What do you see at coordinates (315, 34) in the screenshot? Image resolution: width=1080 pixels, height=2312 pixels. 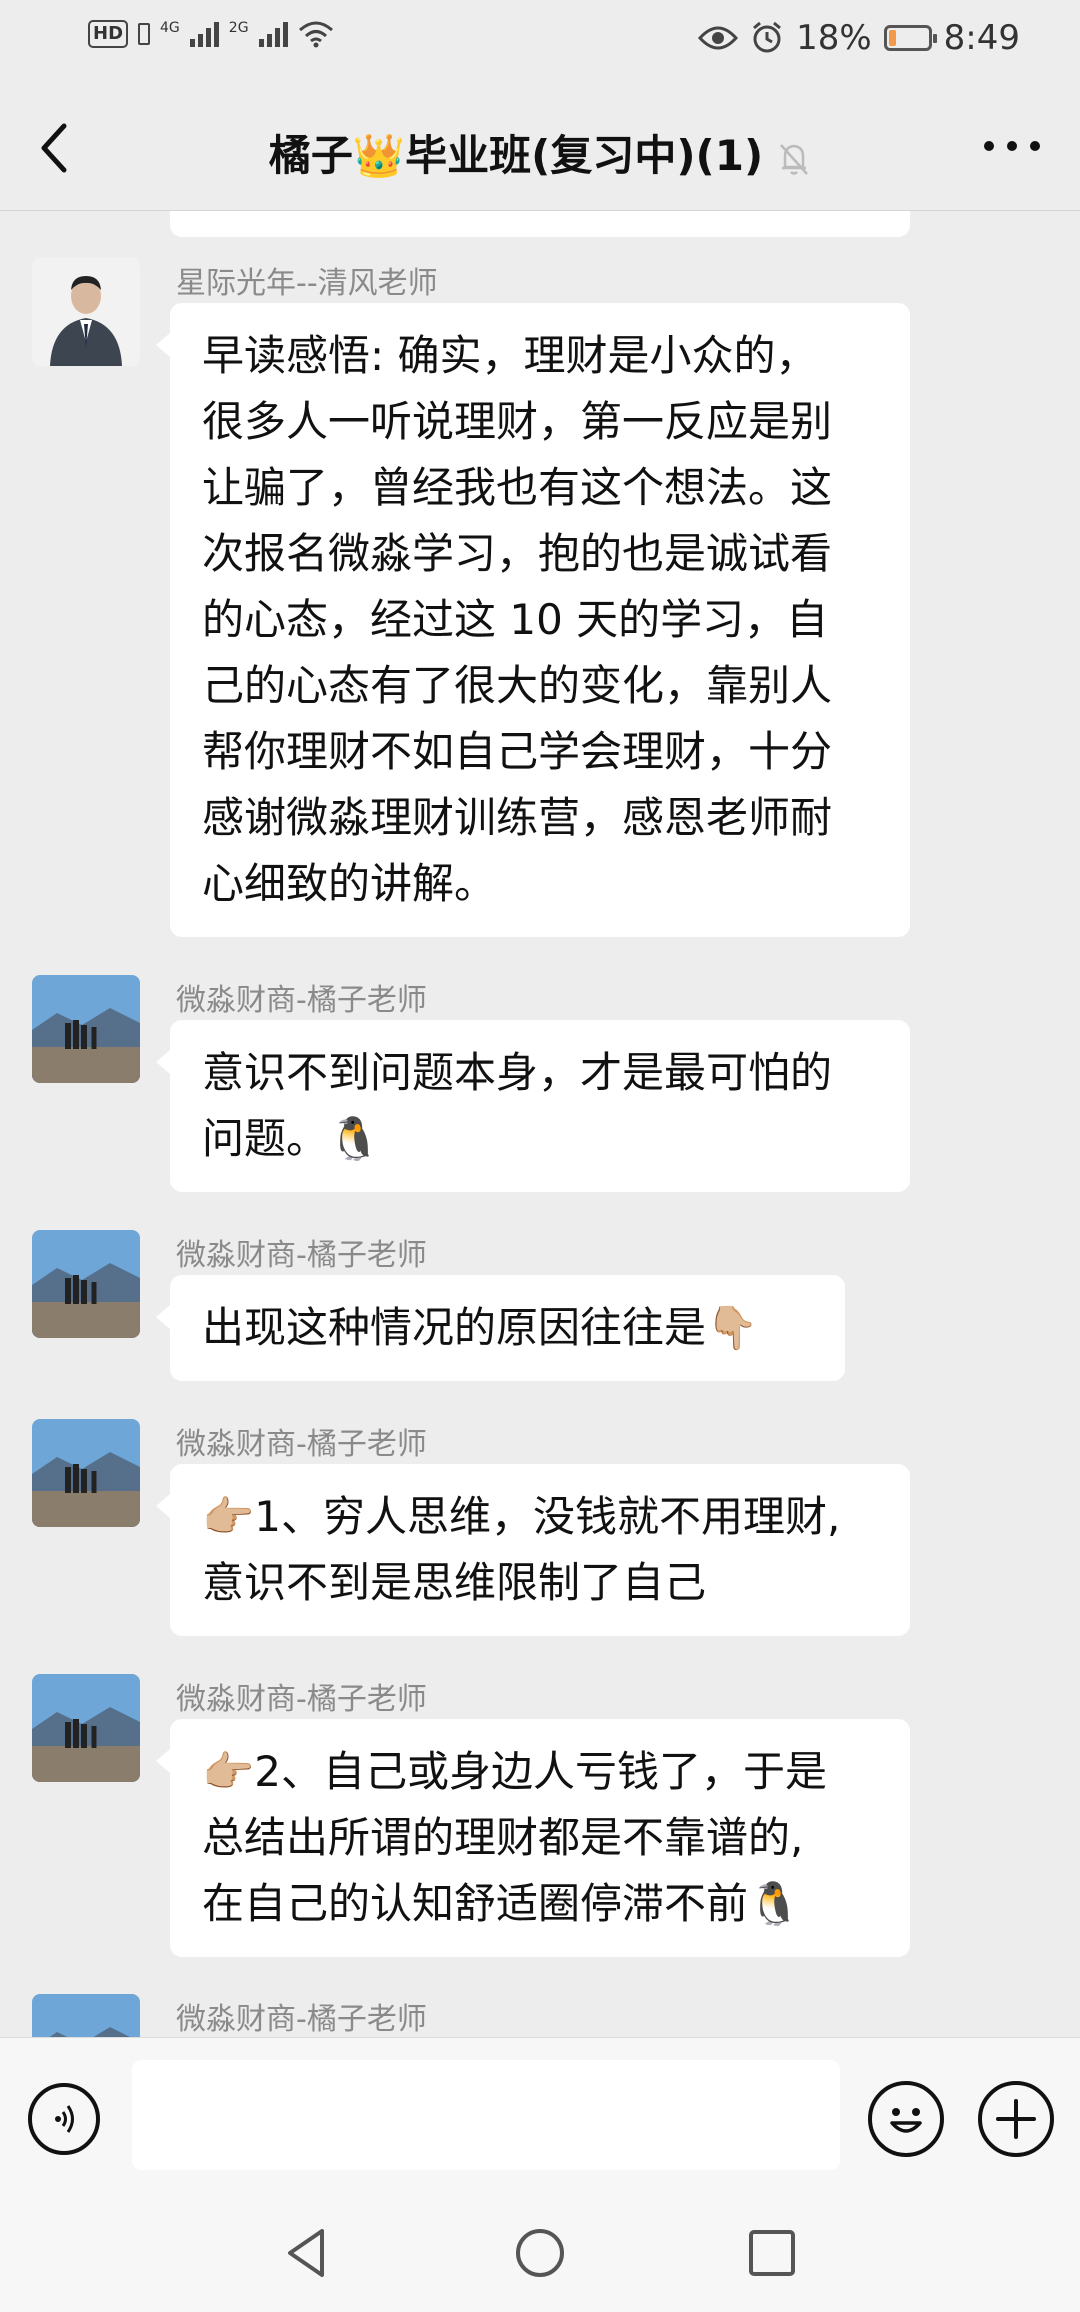 I see `wifi-icon` at bounding box center [315, 34].